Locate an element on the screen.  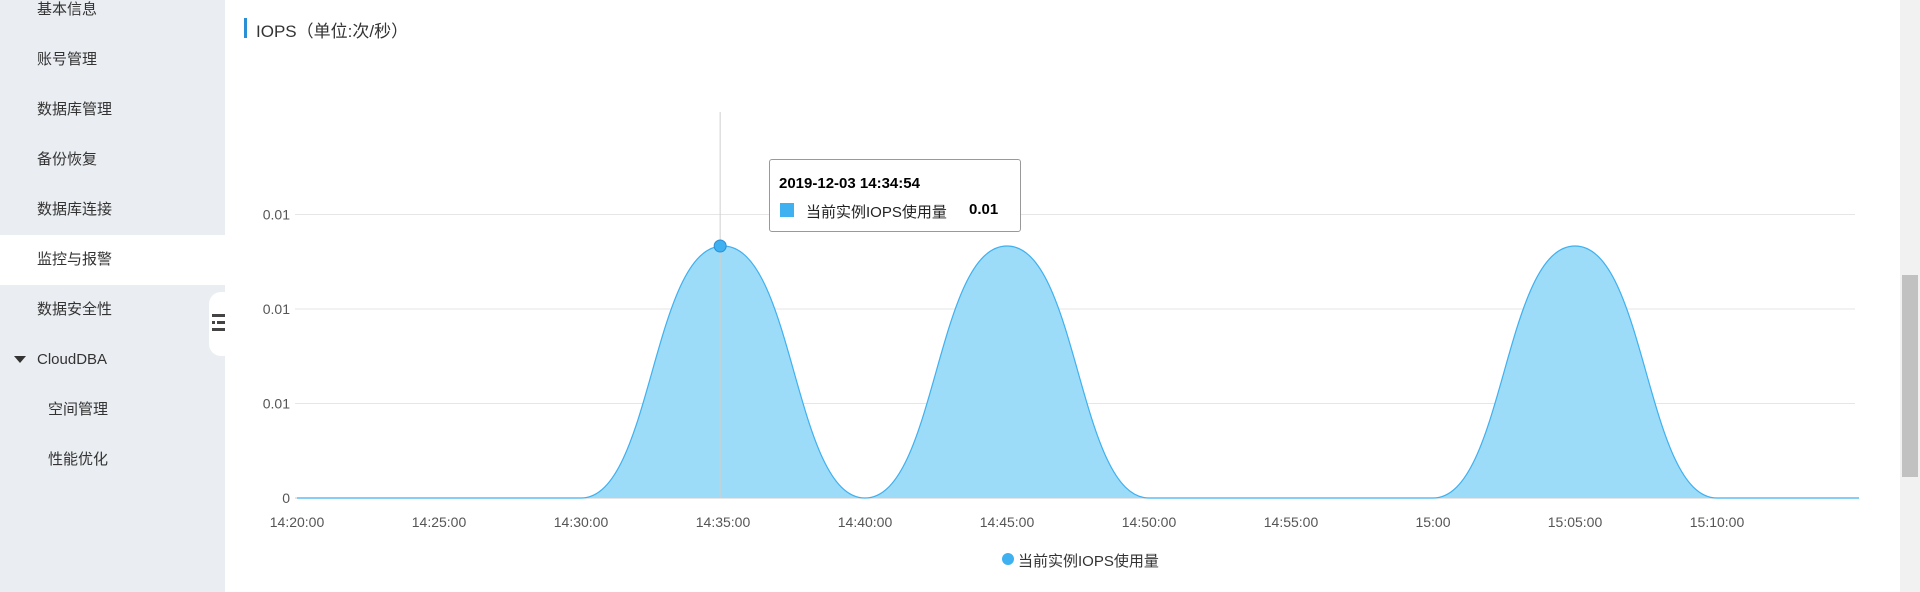
x-tick-label: 14:20:00 is located at coordinates (297, 522).